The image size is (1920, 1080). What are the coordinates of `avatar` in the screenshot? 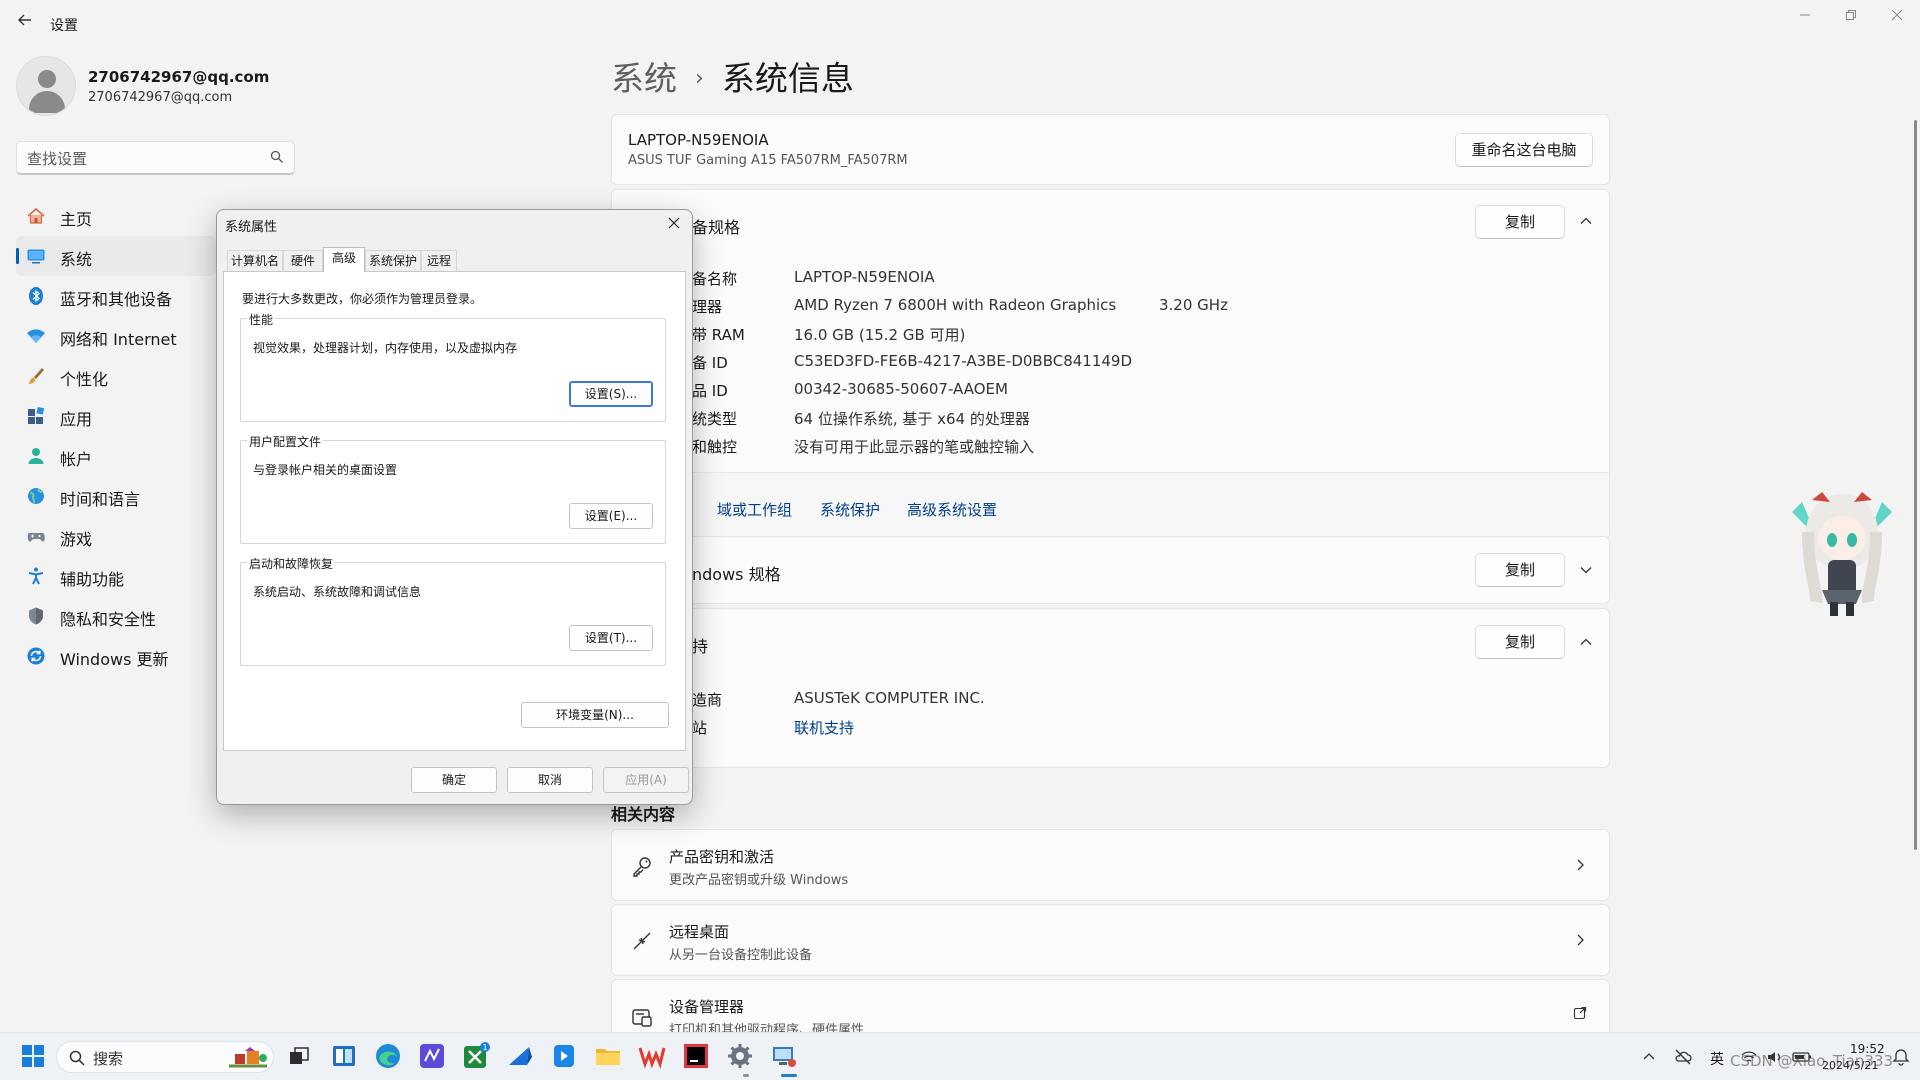 It's located at (46, 86).